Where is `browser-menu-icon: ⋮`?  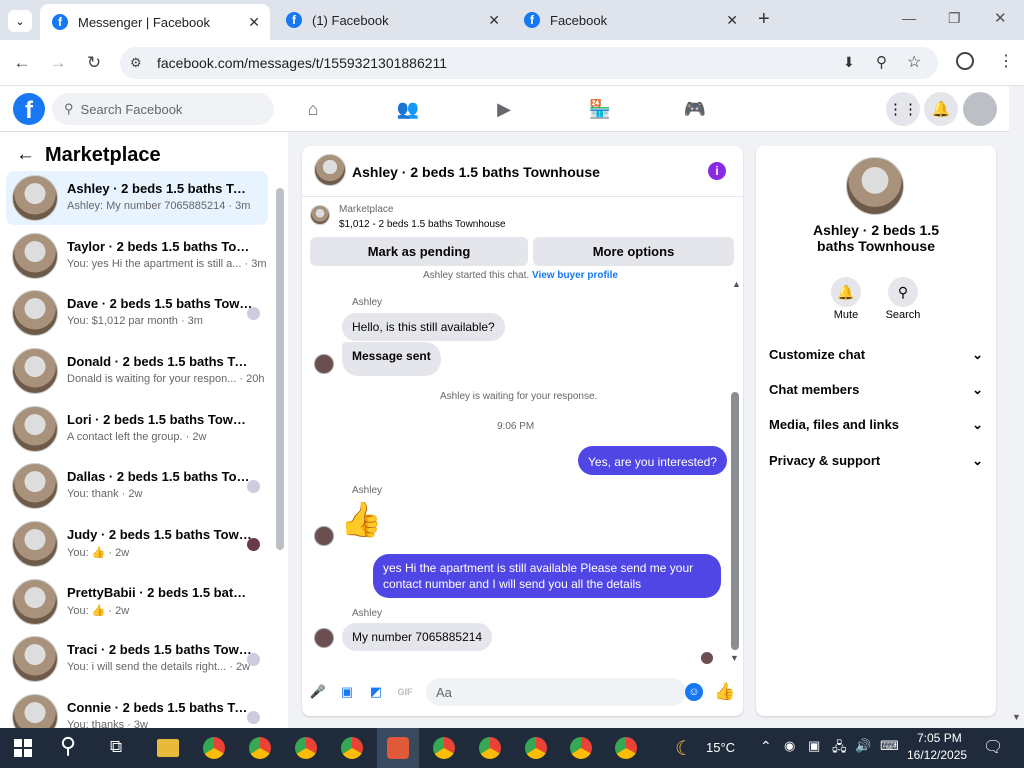 browser-menu-icon: ⋮ is located at coordinates (1006, 61).